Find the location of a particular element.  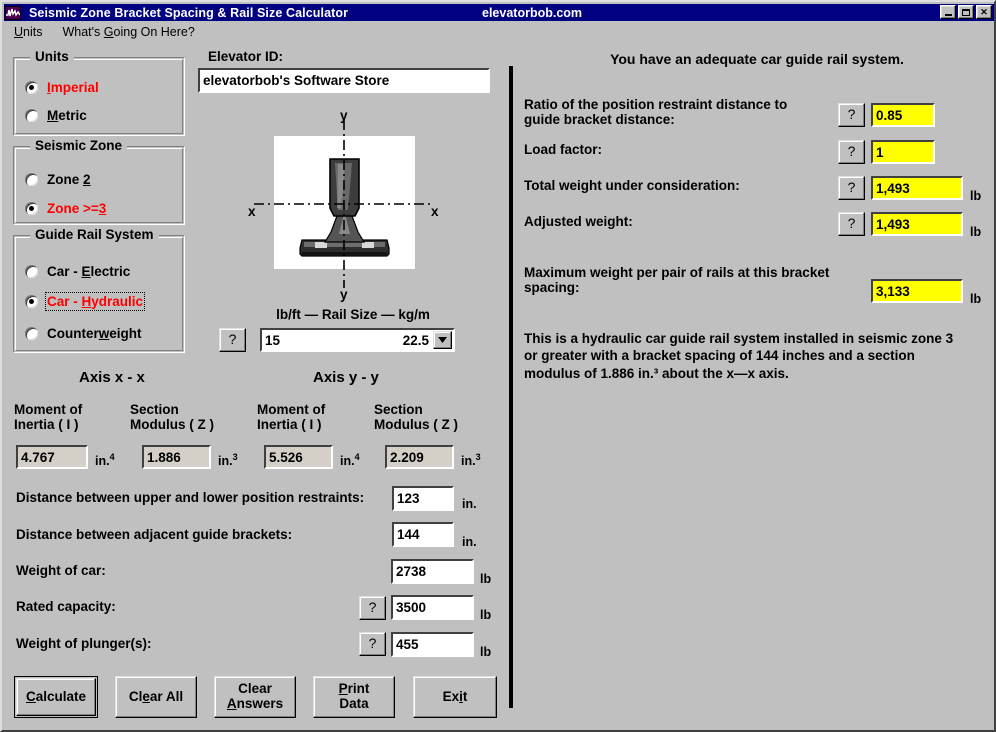

a1post: ar All is located at coordinates (166, 696).